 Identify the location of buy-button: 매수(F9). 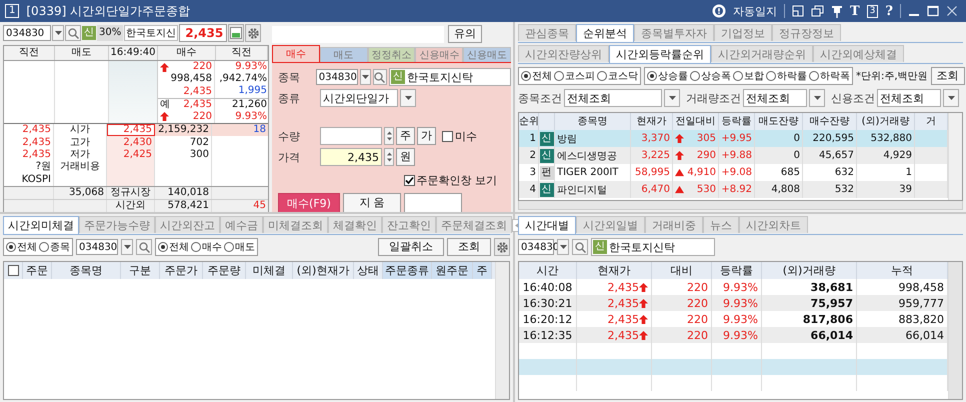
(309, 203).